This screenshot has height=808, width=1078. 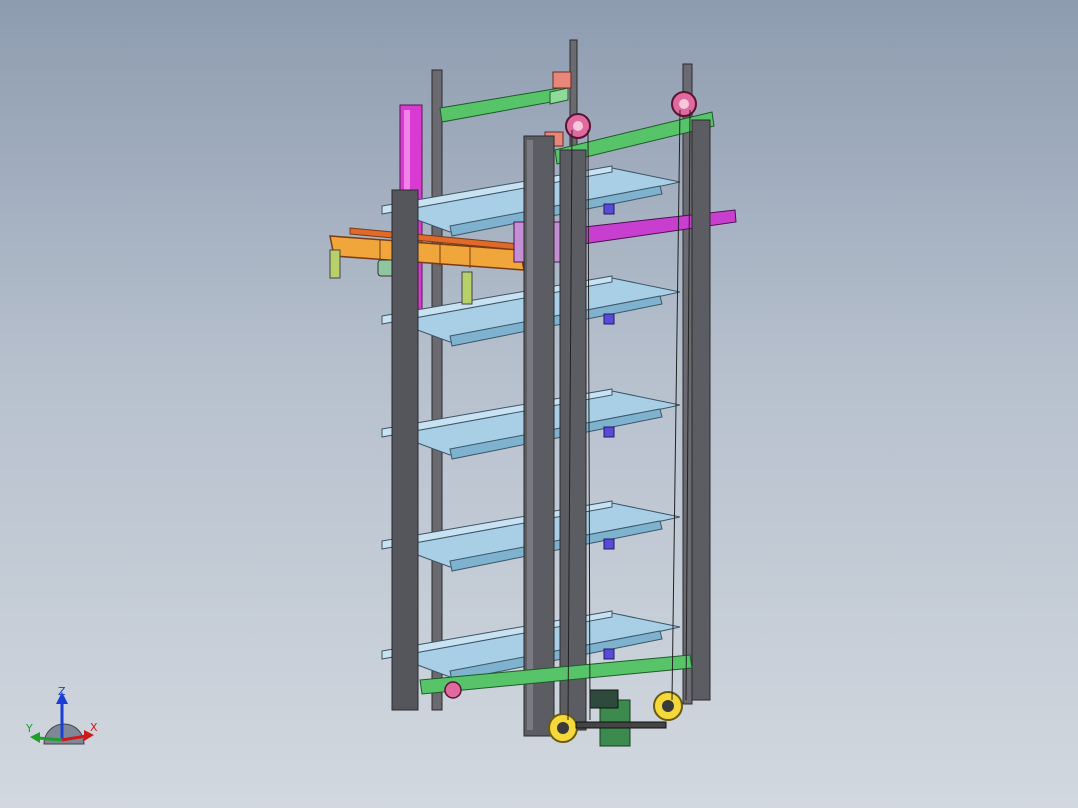 I want to click on shaft, so click(x=621, y=725).